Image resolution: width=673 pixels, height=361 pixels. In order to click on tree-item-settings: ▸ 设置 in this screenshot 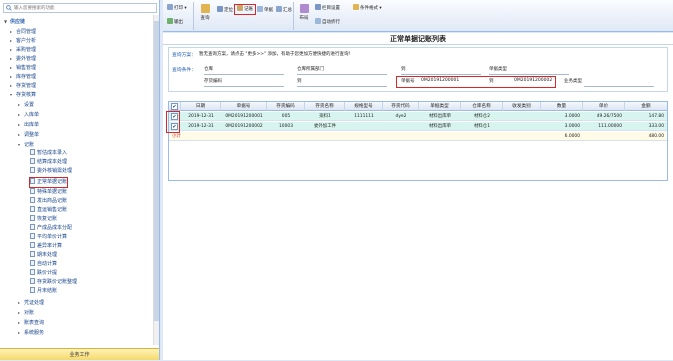, I will do `click(26, 104)`.